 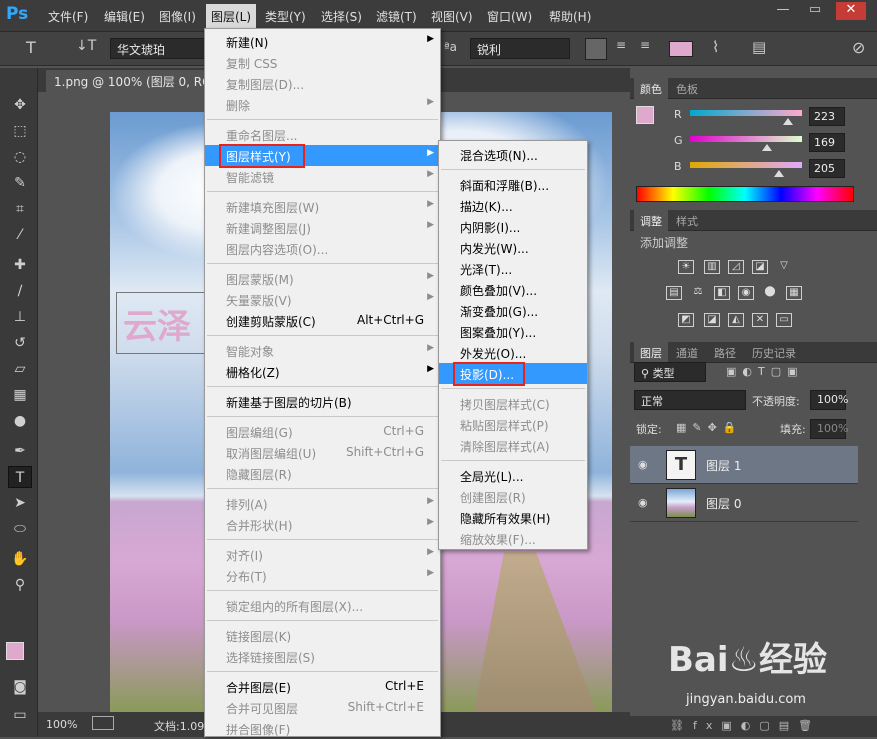 I want to click on menu-view: 视图(V), so click(x=452, y=16).